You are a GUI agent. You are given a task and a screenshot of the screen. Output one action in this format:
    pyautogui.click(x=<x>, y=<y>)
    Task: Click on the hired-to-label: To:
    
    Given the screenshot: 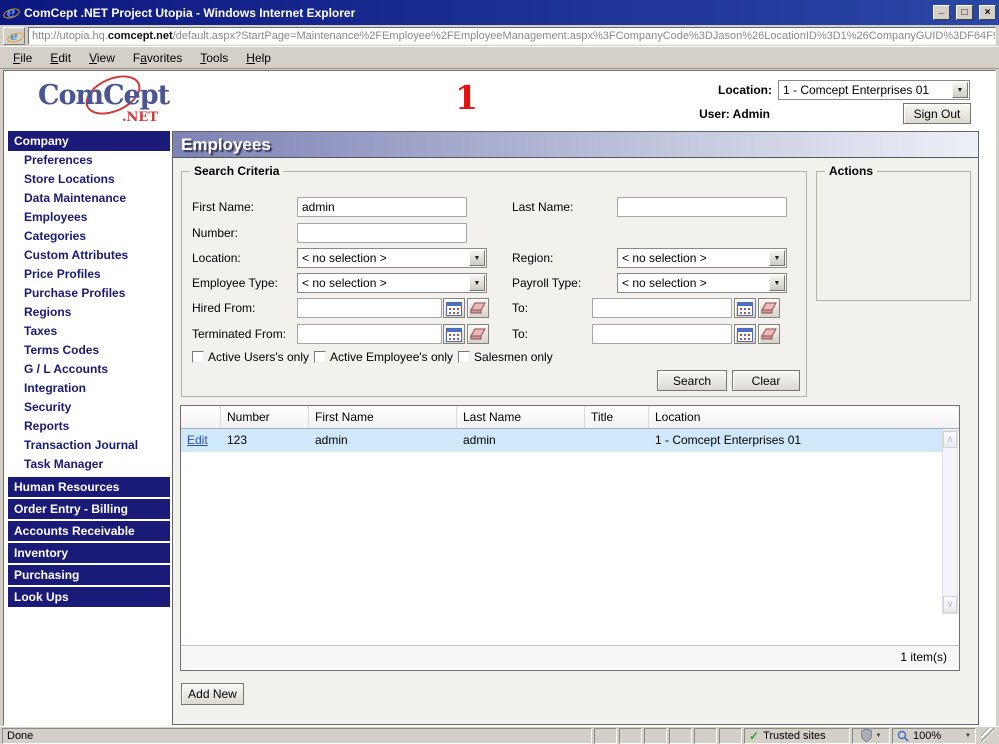 What is the action you would take?
    pyautogui.click(x=520, y=308)
    